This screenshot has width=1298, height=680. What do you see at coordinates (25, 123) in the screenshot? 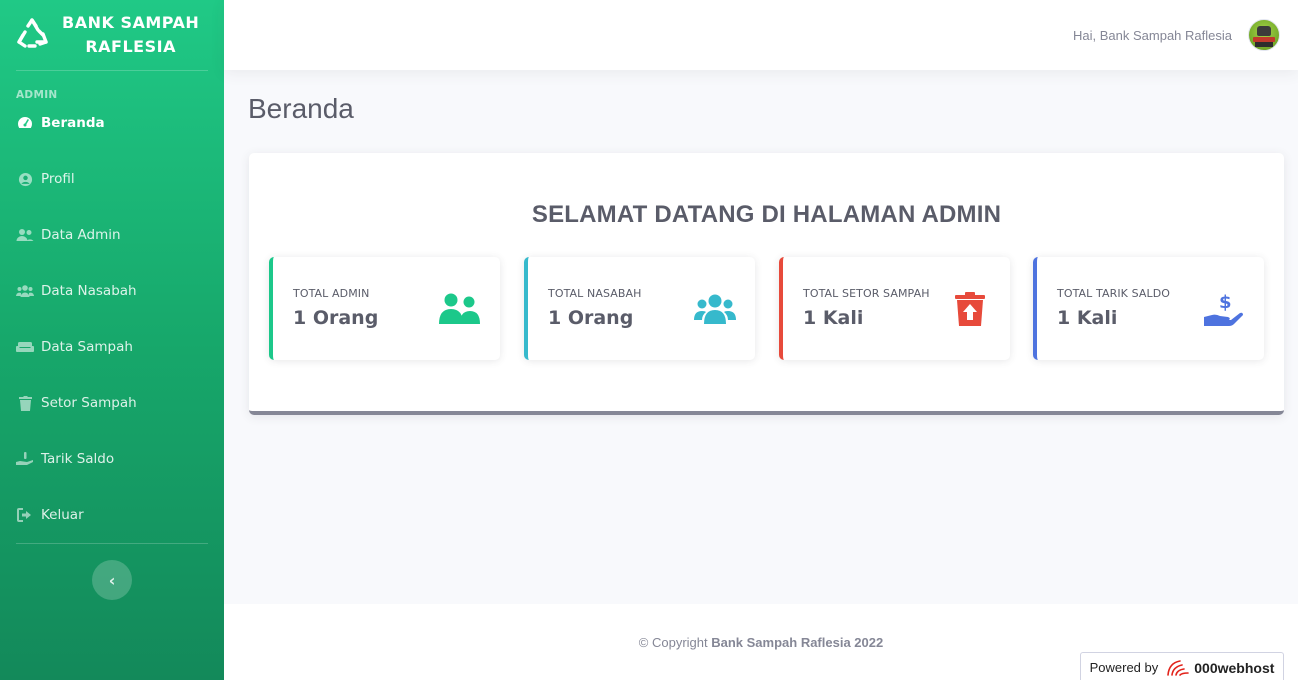
I see `dashboard-icon` at bounding box center [25, 123].